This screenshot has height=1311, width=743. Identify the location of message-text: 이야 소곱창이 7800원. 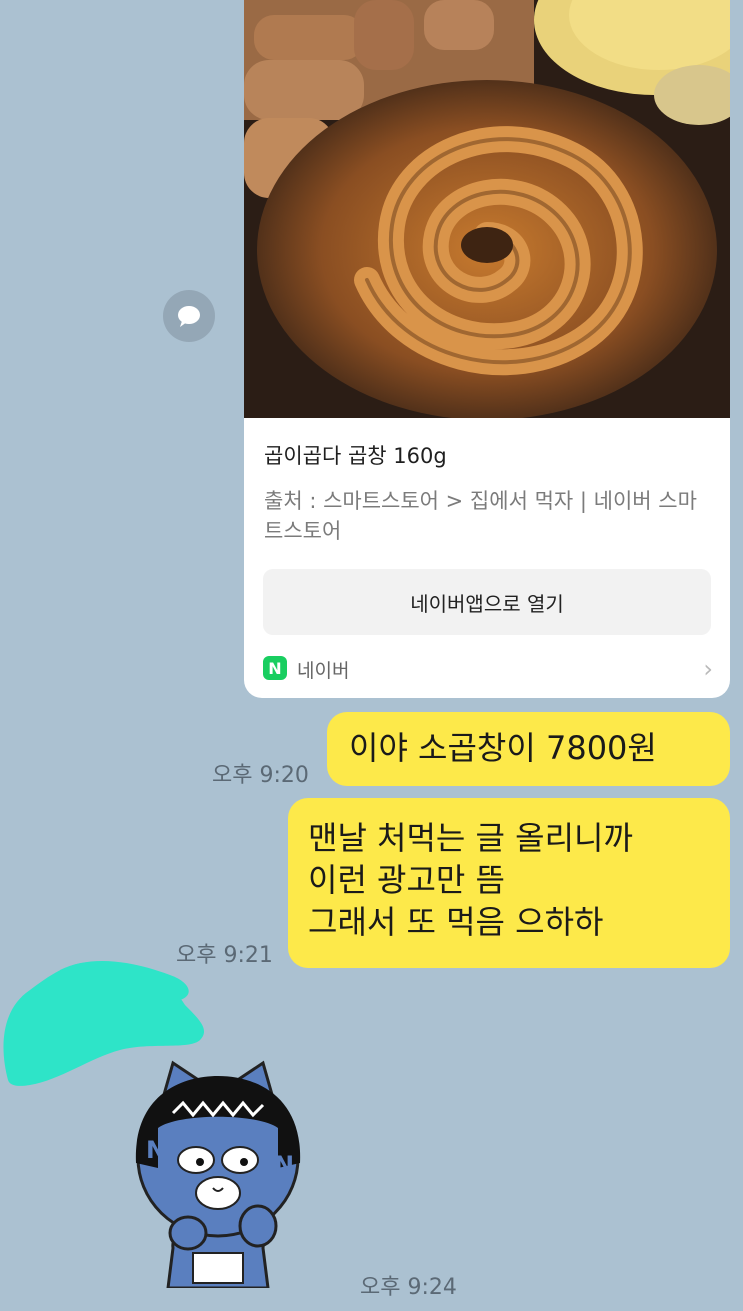
(503, 748).